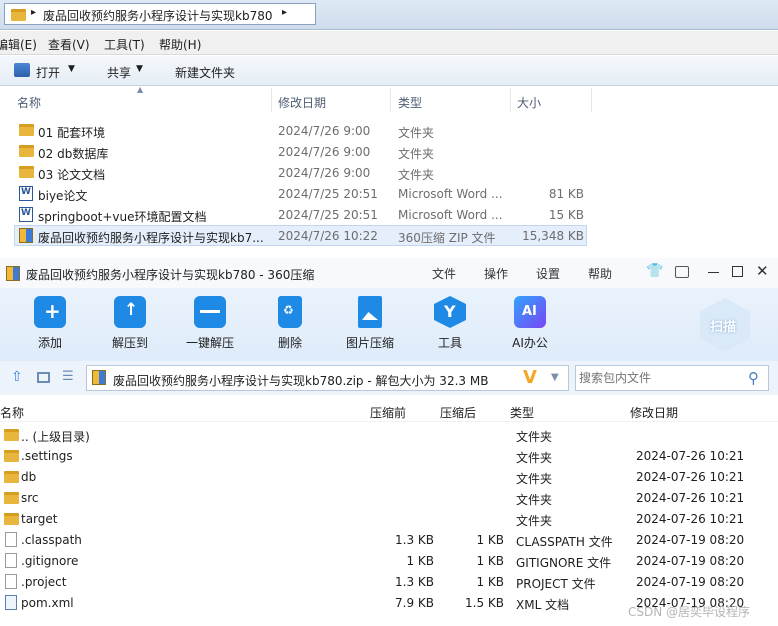  What do you see at coordinates (389, 497) in the screenshot?
I see `table-row: src 文件夹 2024-07-26 10:21` at bounding box center [389, 497].